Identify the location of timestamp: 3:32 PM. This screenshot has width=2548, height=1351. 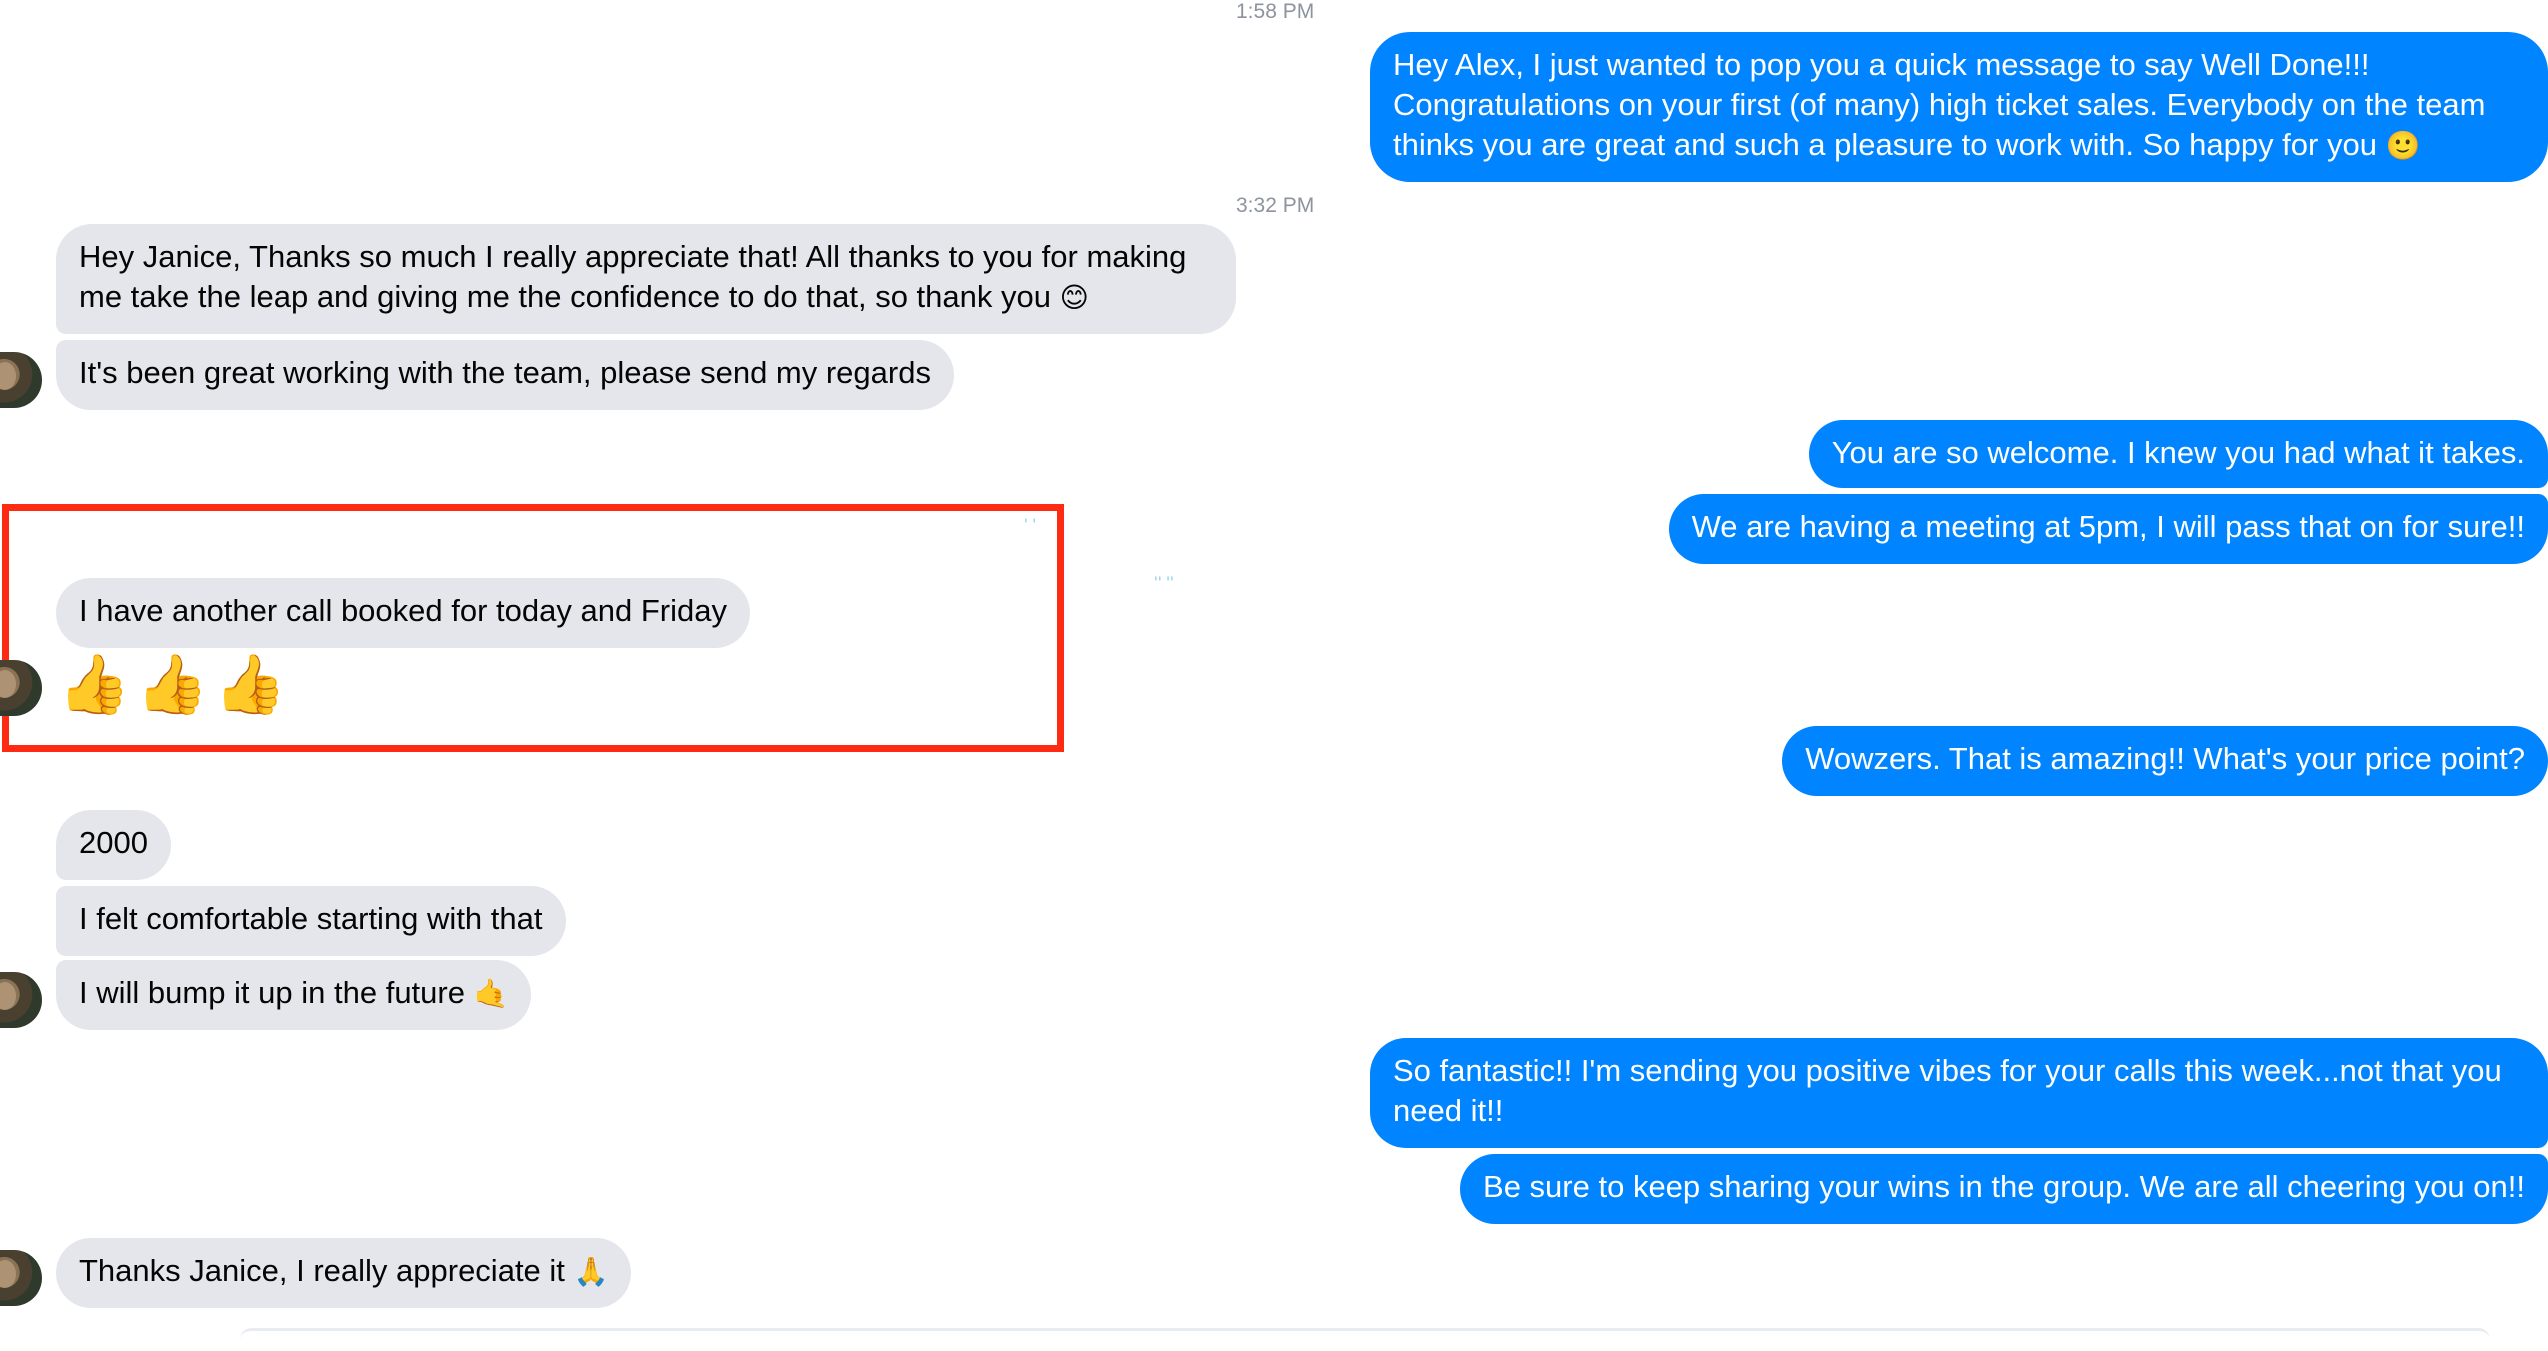
(1275, 205).